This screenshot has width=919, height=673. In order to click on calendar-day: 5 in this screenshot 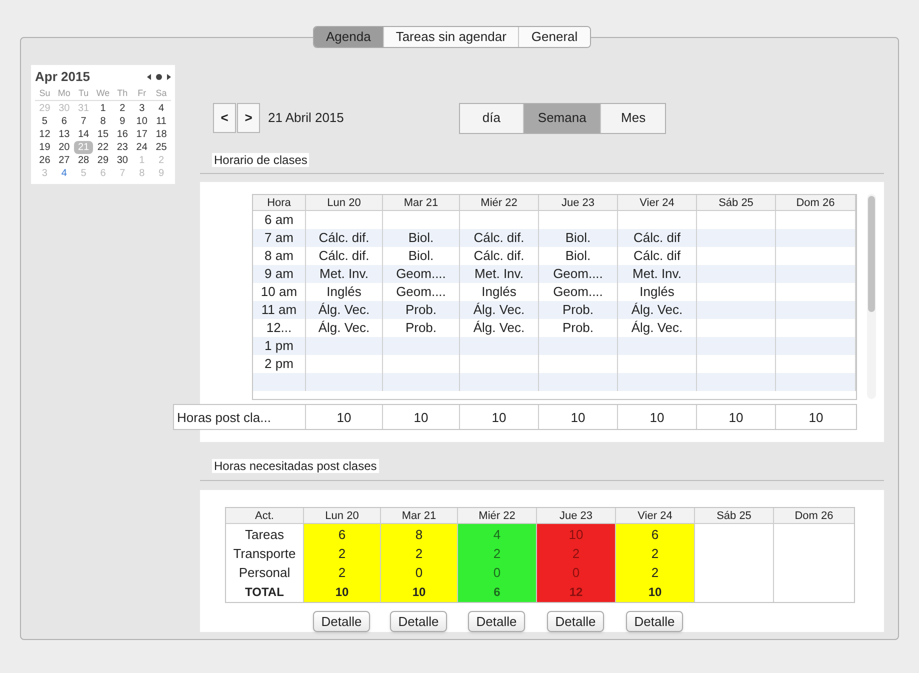, I will do `click(44, 121)`.